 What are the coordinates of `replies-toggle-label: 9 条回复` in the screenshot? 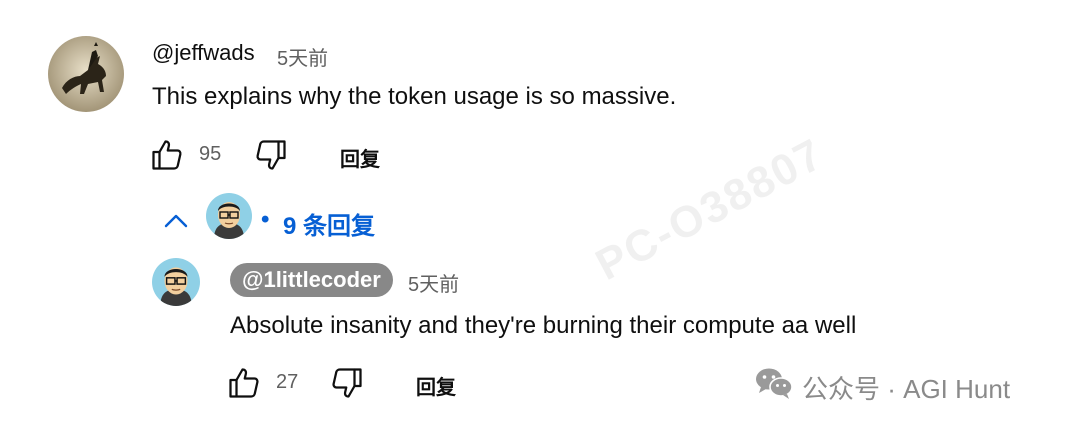 It's located at (329, 223).